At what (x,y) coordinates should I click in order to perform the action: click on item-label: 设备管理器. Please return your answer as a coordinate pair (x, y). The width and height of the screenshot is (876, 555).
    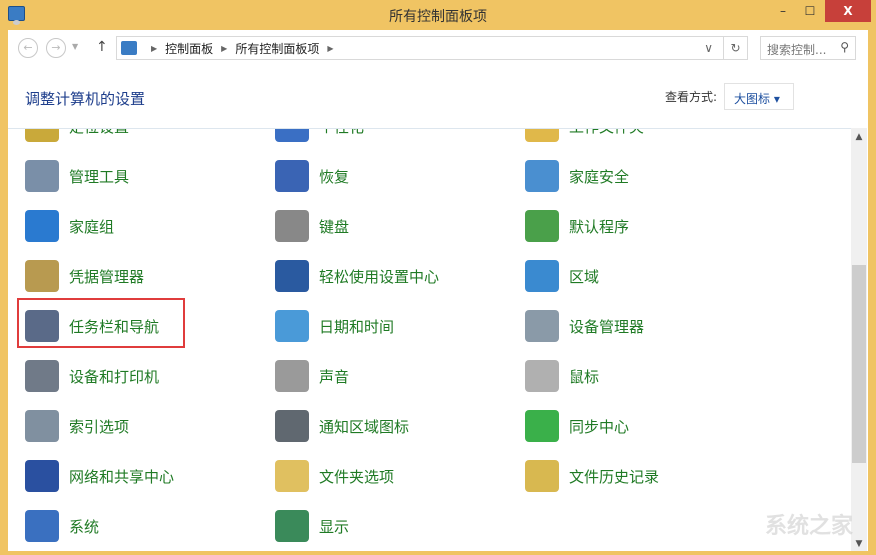
    Looking at the image, I should click on (607, 326).